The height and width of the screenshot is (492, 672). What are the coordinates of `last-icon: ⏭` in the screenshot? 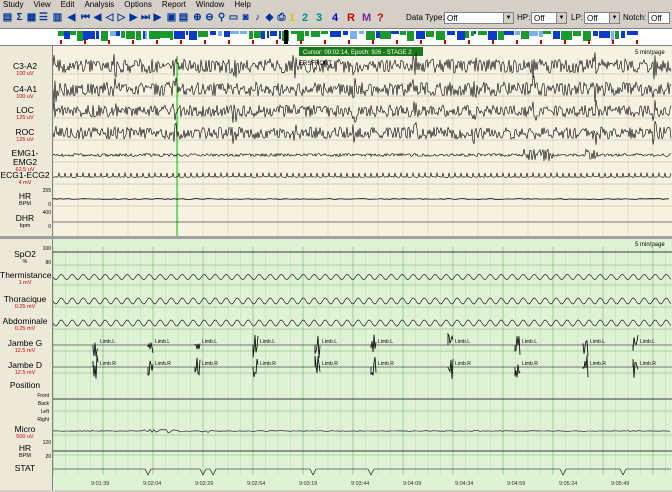 It's located at (145, 17).